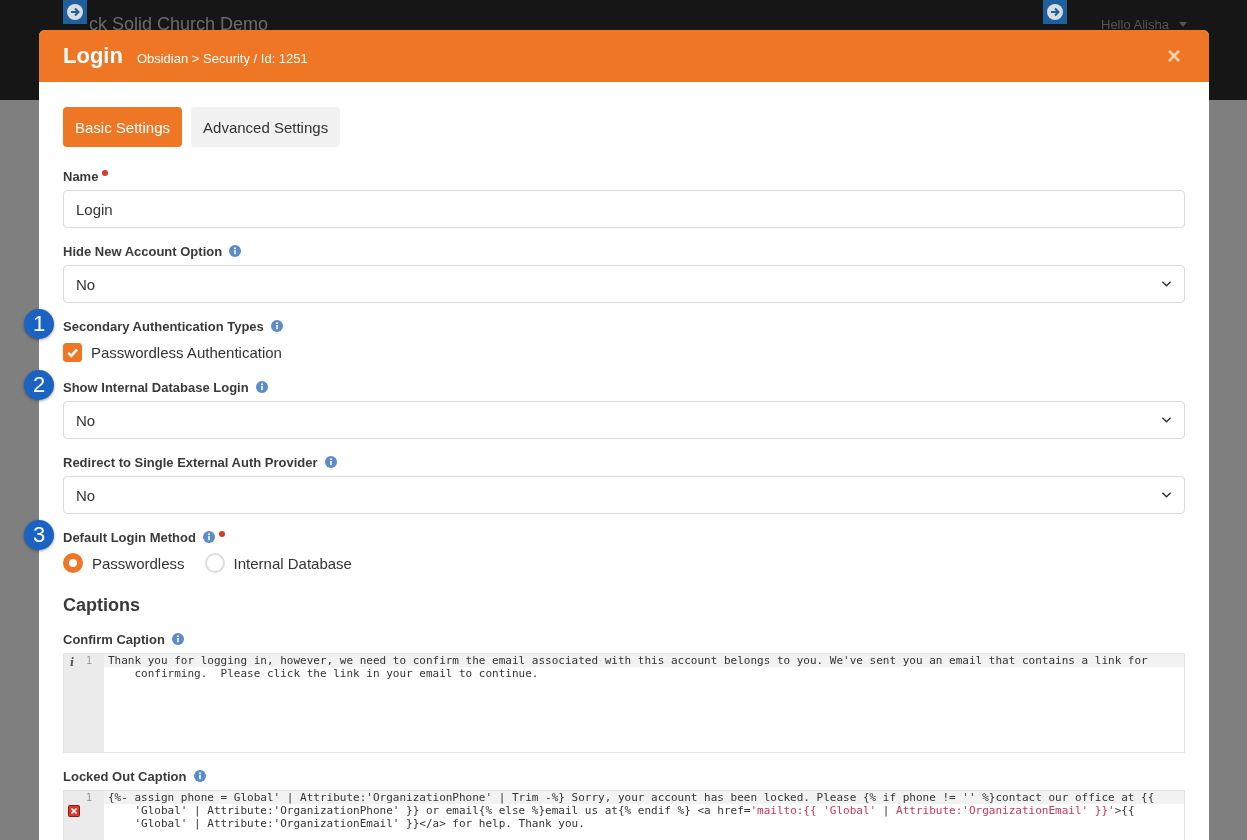 This screenshot has width=1247, height=840. What do you see at coordinates (163, 326) in the screenshot?
I see `field-label: Secondary Authentication Types` at bounding box center [163, 326].